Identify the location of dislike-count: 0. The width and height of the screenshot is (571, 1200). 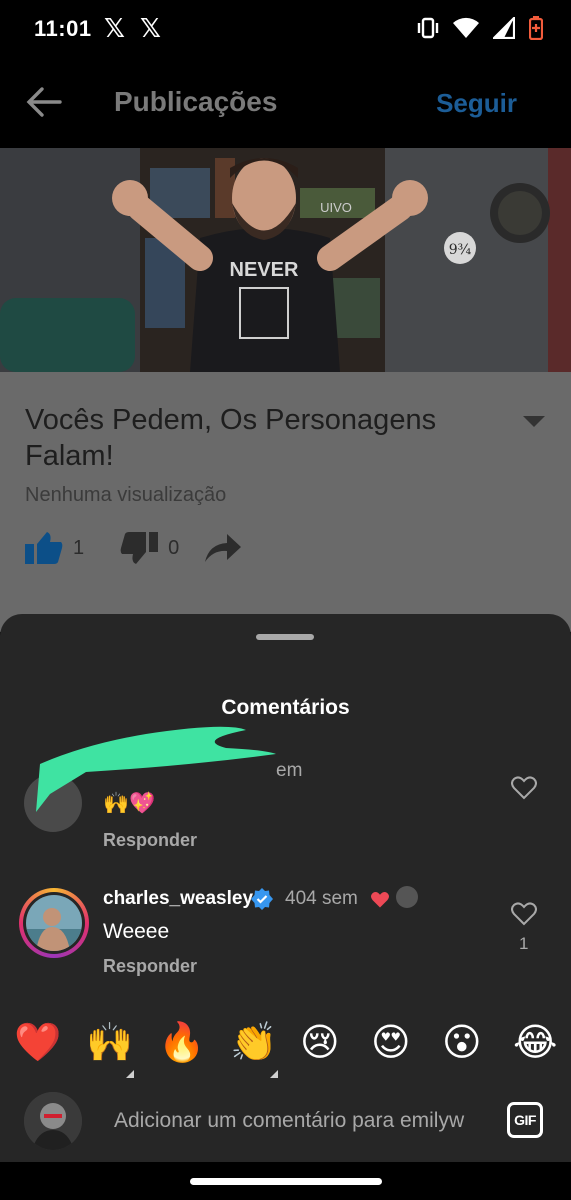
(174, 547).